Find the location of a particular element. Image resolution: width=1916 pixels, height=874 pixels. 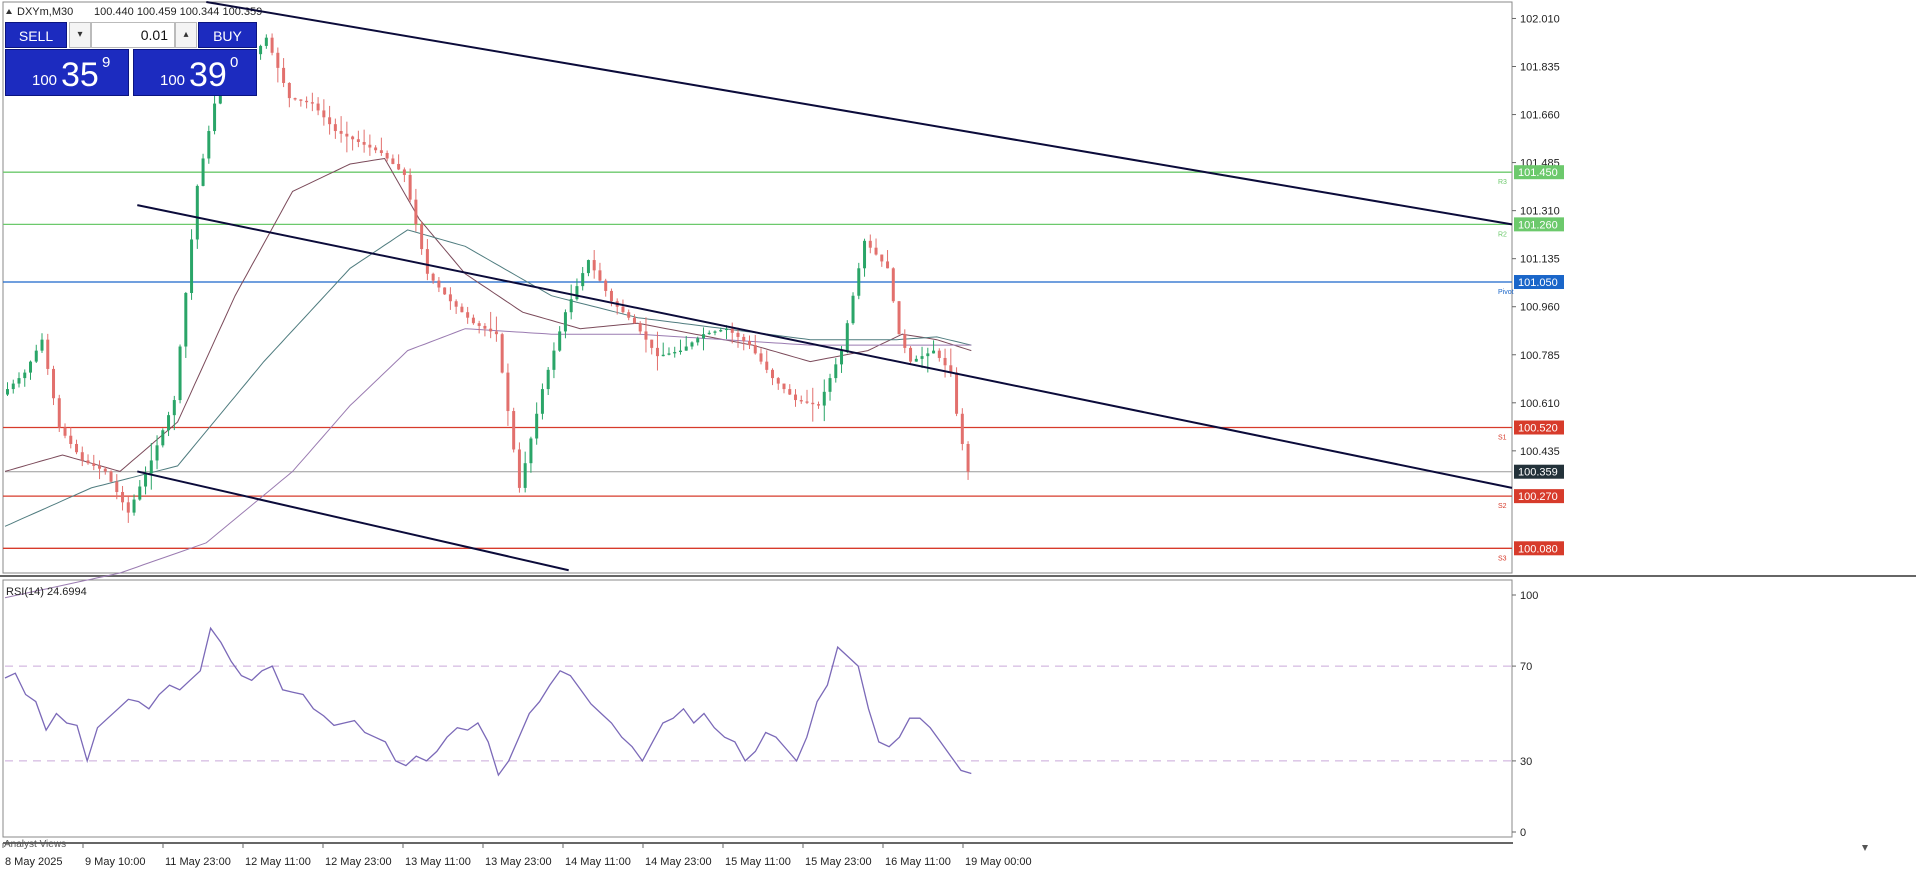

price-tick-label: 100.960 is located at coordinates (1540, 308).